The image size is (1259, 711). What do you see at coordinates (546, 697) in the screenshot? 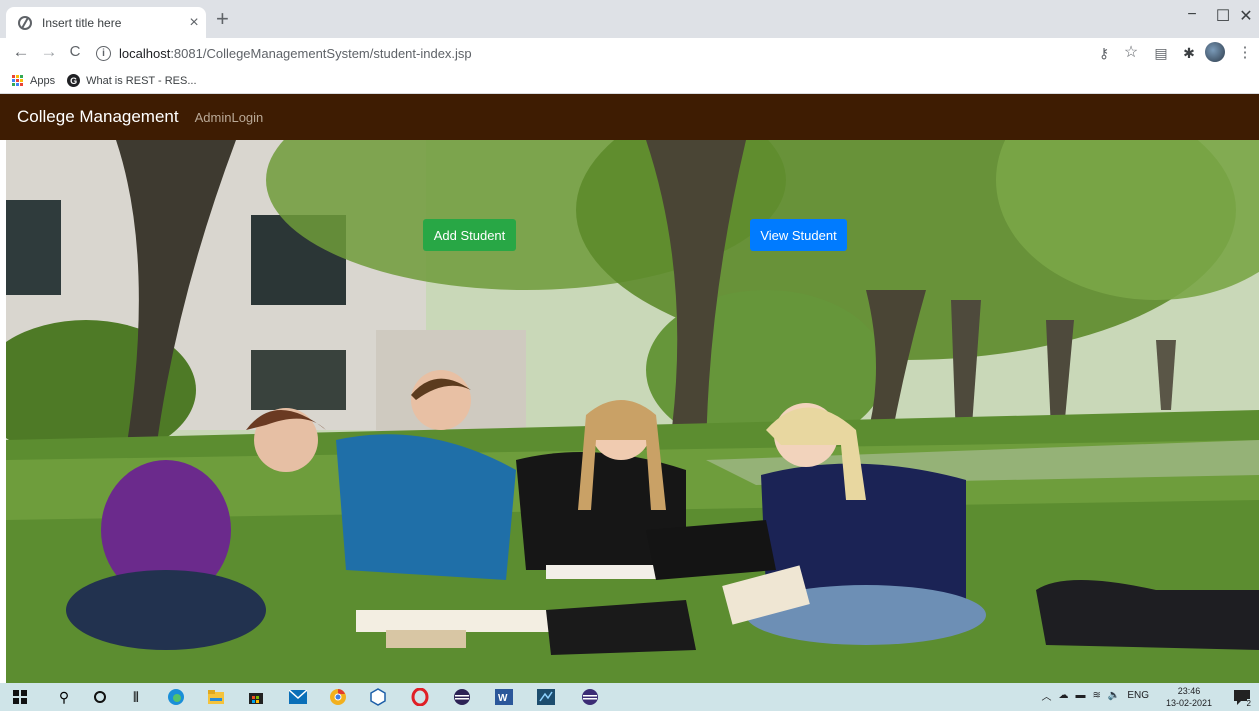
I see `app-icon` at bounding box center [546, 697].